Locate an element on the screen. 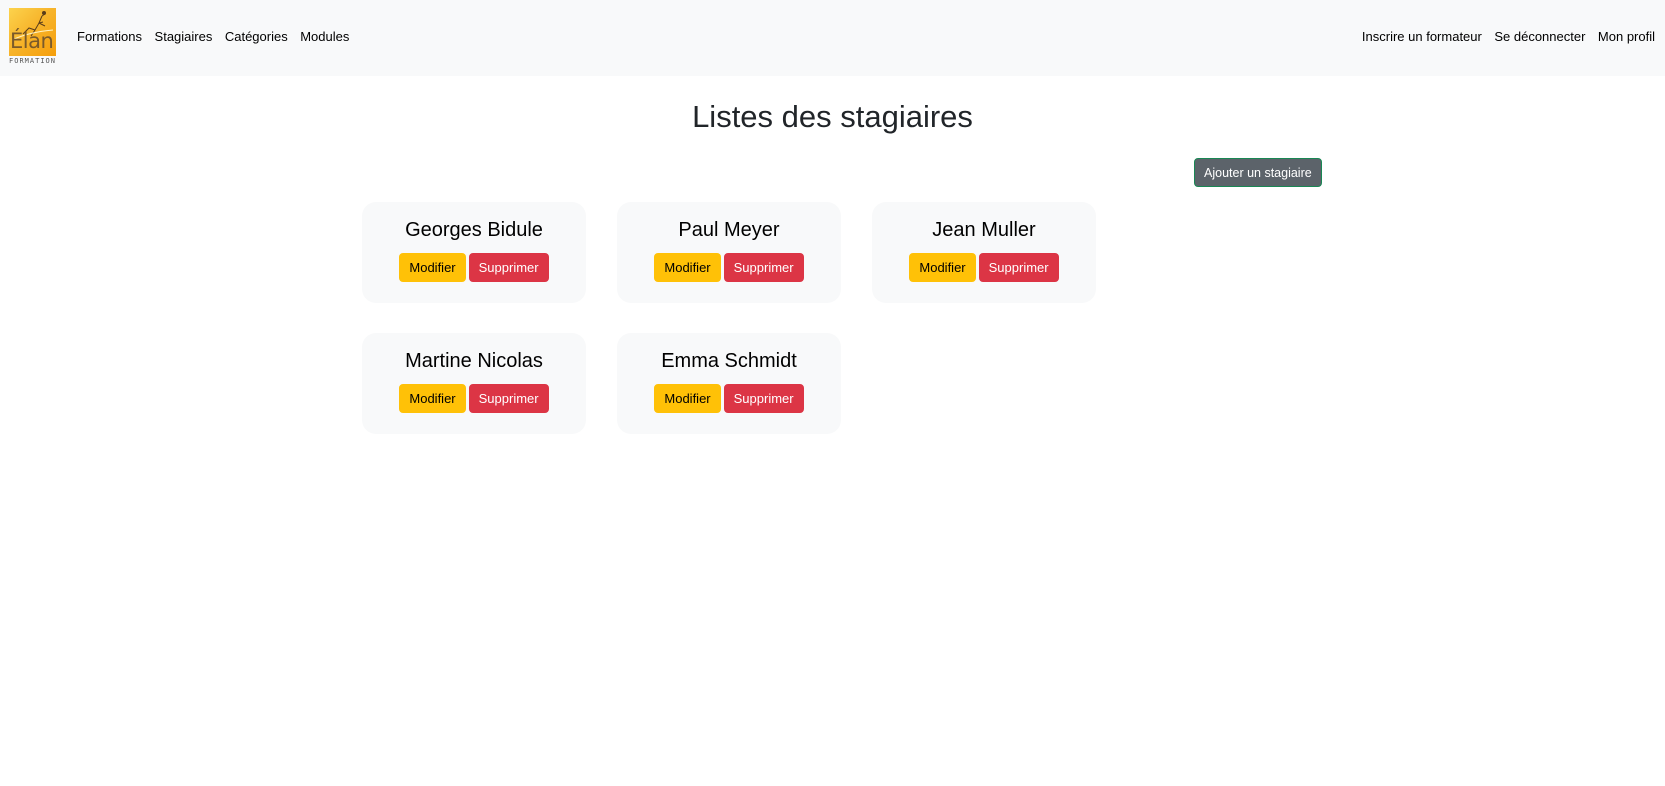 The width and height of the screenshot is (1665, 786). logo-word: Élan is located at coordinates (32, 41).